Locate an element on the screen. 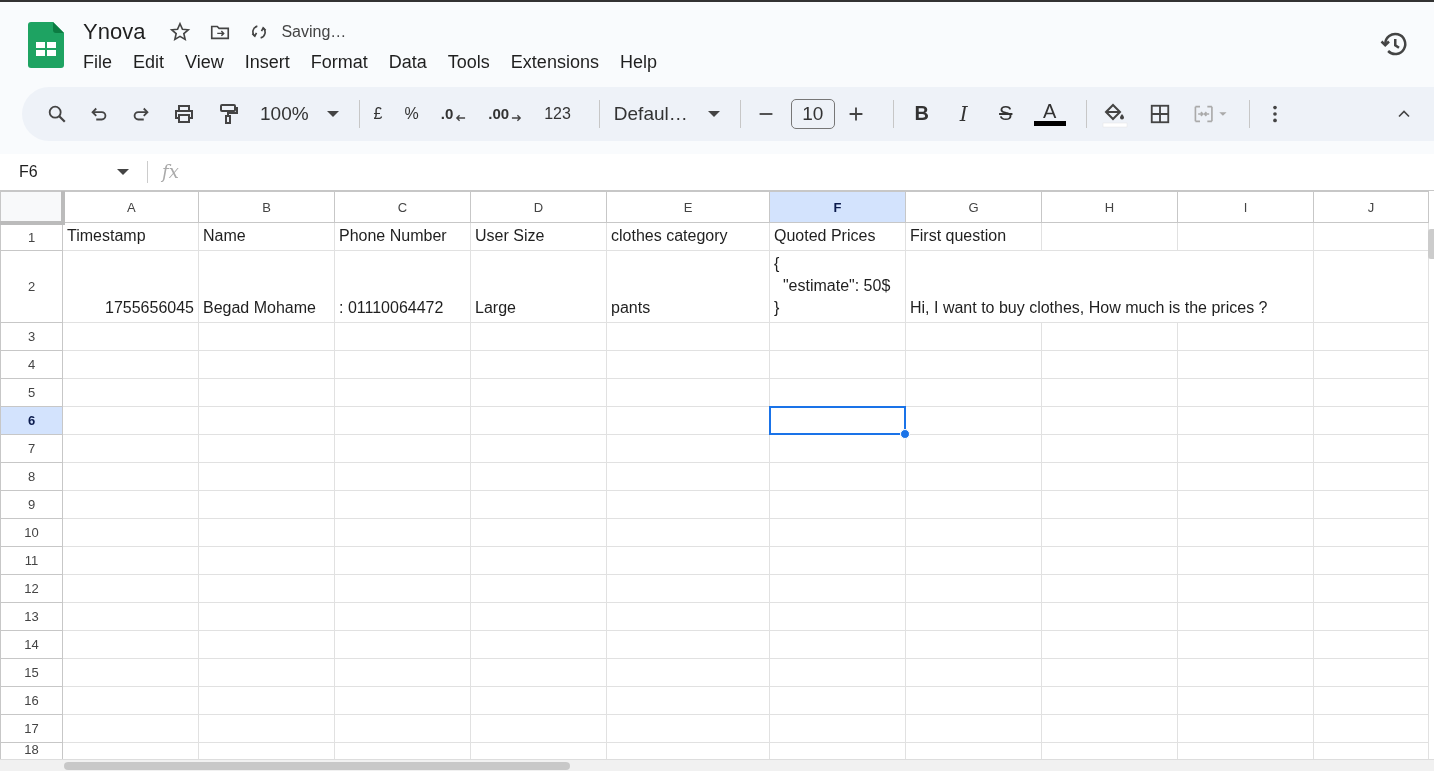 This screenshot has width=1434, height=771. font-size-field: 10 is located at coordinates (812, 113).